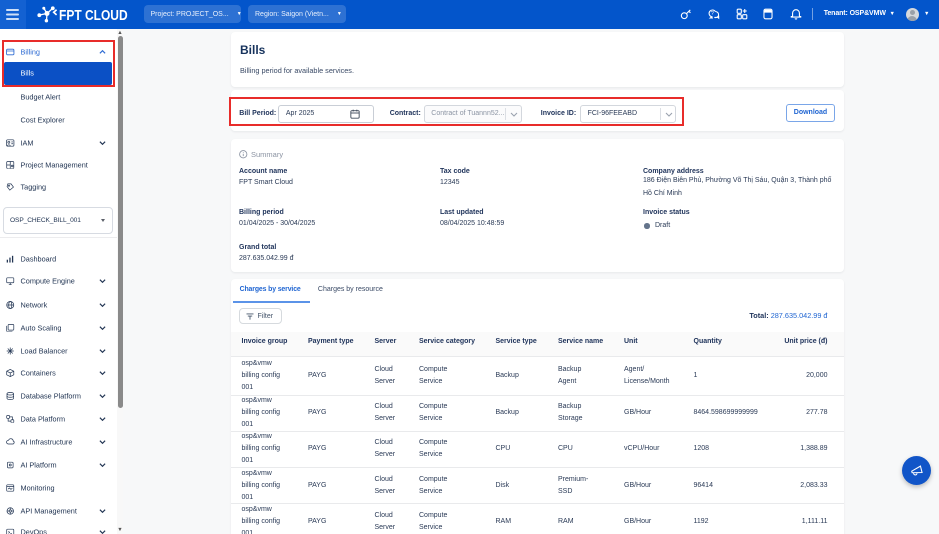 This screenshot has width=939, height=534. Describe the element at coordinates (93, 15) in the screenshot. I see `svg-text: FPT CLOUD` at that location.